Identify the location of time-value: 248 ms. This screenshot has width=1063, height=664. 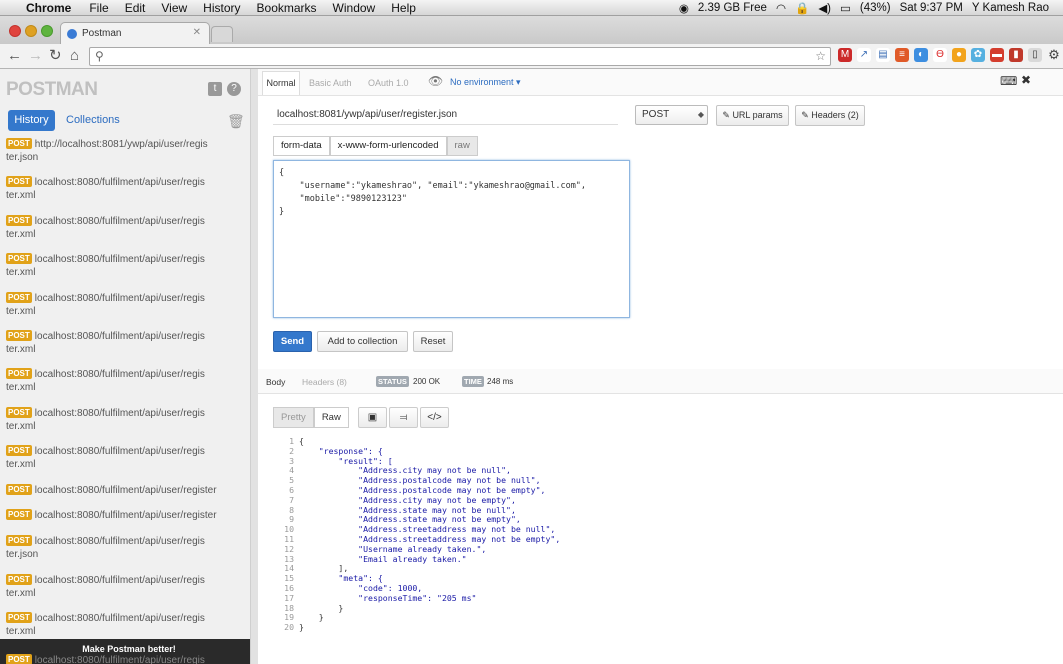
(500, 381).